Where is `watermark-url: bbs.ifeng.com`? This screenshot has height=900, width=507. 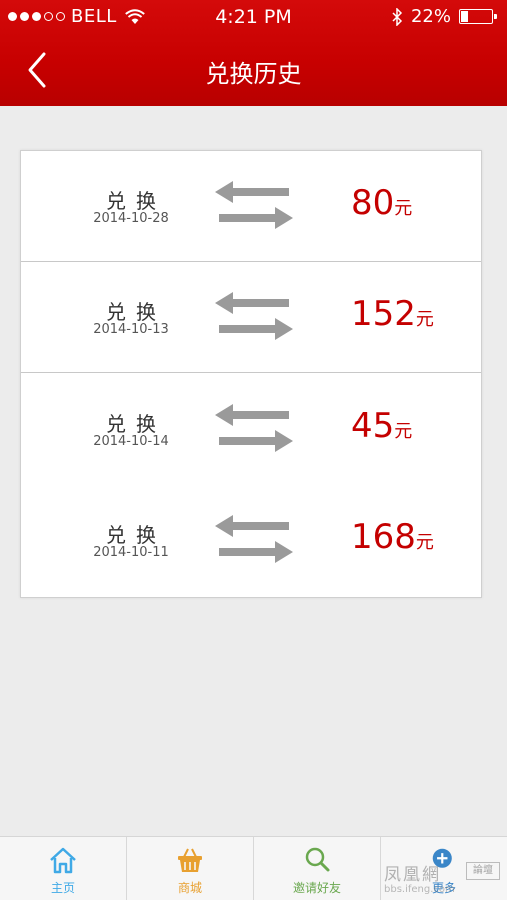 watermark-url: bbs.ifeng.com is located at coordinates (419, 889).